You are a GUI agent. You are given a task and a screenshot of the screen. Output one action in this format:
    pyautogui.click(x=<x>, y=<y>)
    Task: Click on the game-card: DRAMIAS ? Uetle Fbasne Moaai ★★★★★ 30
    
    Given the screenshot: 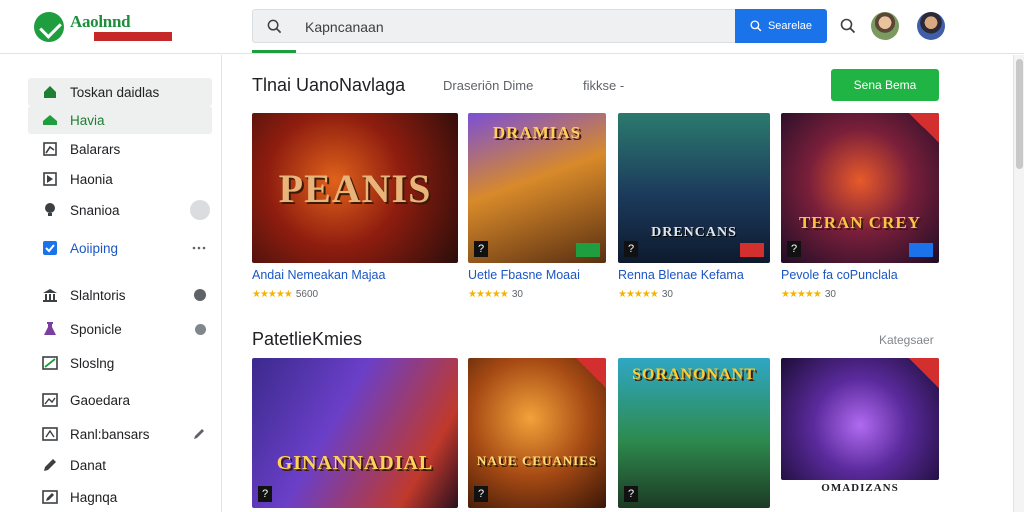 What is the action you would take?
    pyautogui.click(x=537, y=206)
    